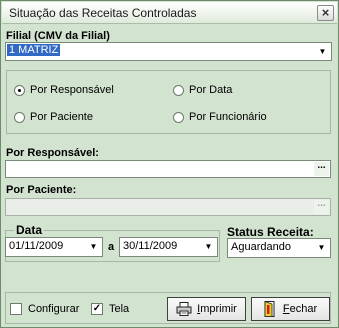  I want to click on checkbox-label: Configurar, so click(54, 309).